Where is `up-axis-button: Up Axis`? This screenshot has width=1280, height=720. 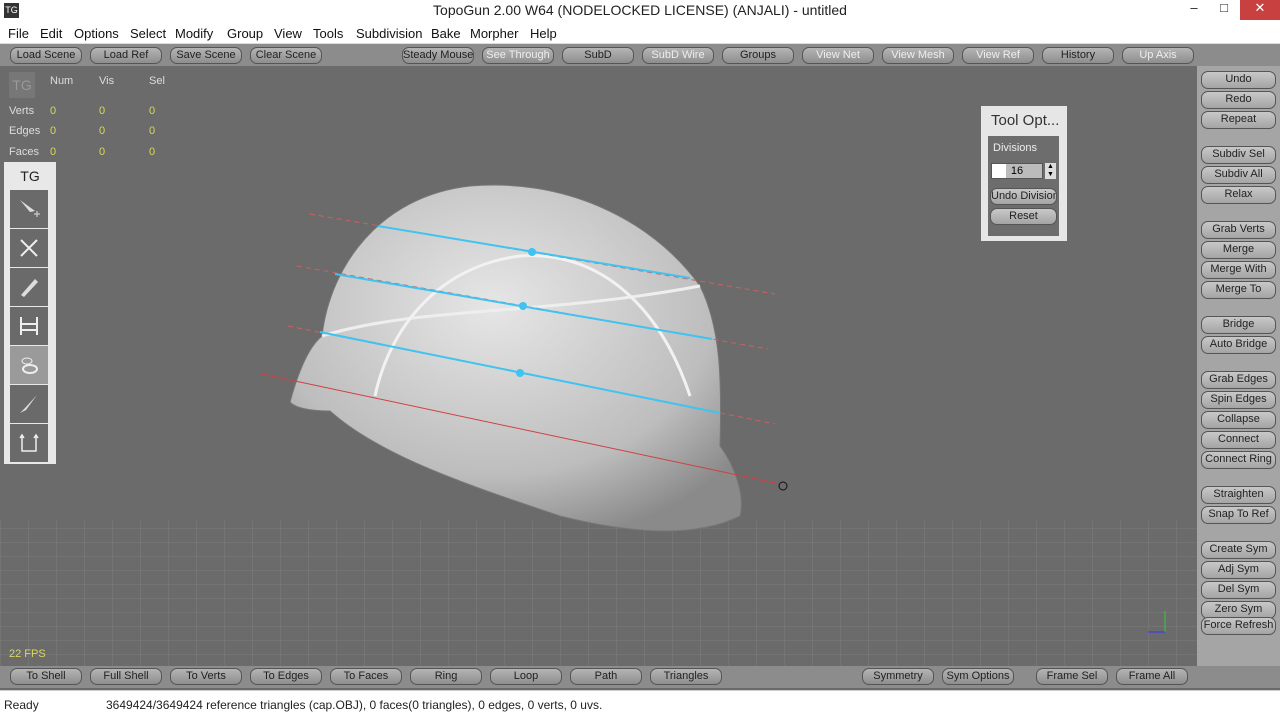 up-axis-button: Up Axis is located at coordinates (1158, 55).